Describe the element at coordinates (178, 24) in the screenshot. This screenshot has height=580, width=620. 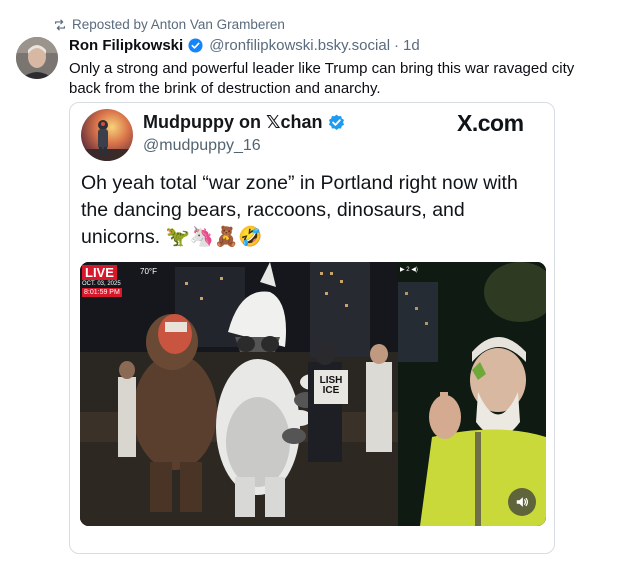
I see `repost-text: Reposted by Anton Van Gramberen` at that location.